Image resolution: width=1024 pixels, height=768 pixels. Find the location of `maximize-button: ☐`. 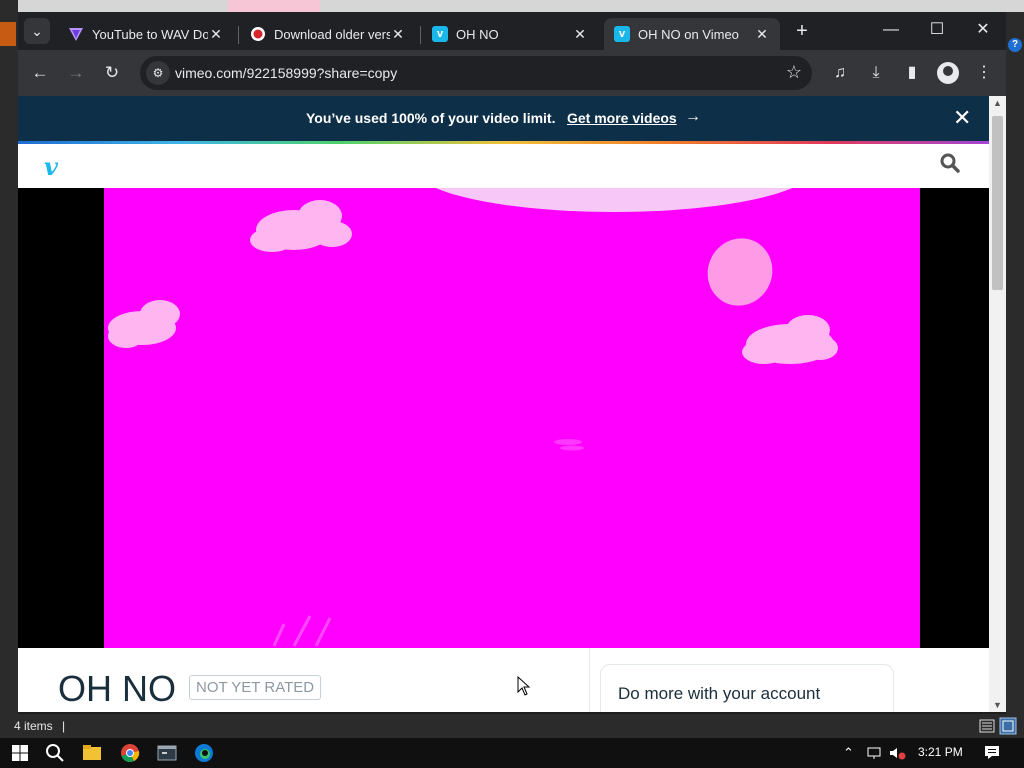

maximize-button: ☐ is located at coordinates (937, 31).